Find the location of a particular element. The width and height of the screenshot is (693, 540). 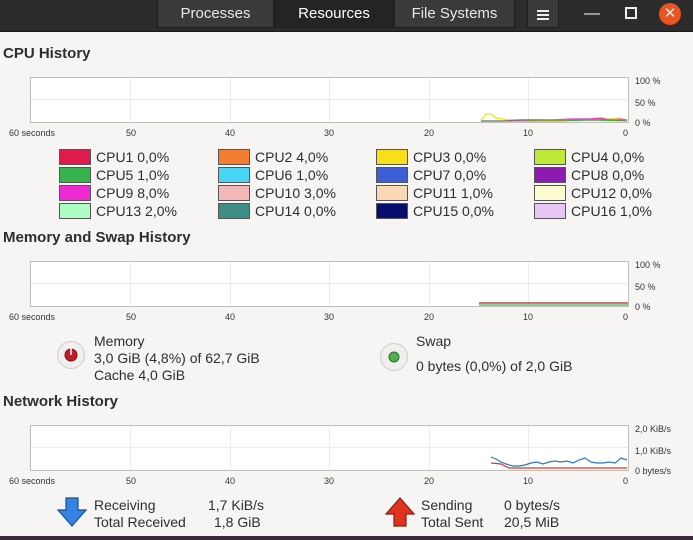

cpu-legend-label: CPU10 3,0% is located at coordinates (295, 193).